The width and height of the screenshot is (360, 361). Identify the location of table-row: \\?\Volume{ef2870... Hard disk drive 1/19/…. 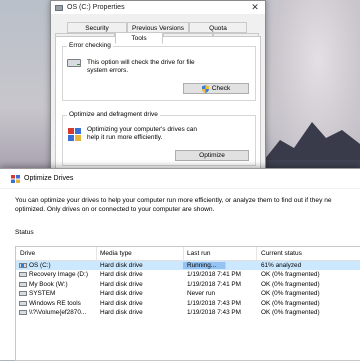
(188, 312).